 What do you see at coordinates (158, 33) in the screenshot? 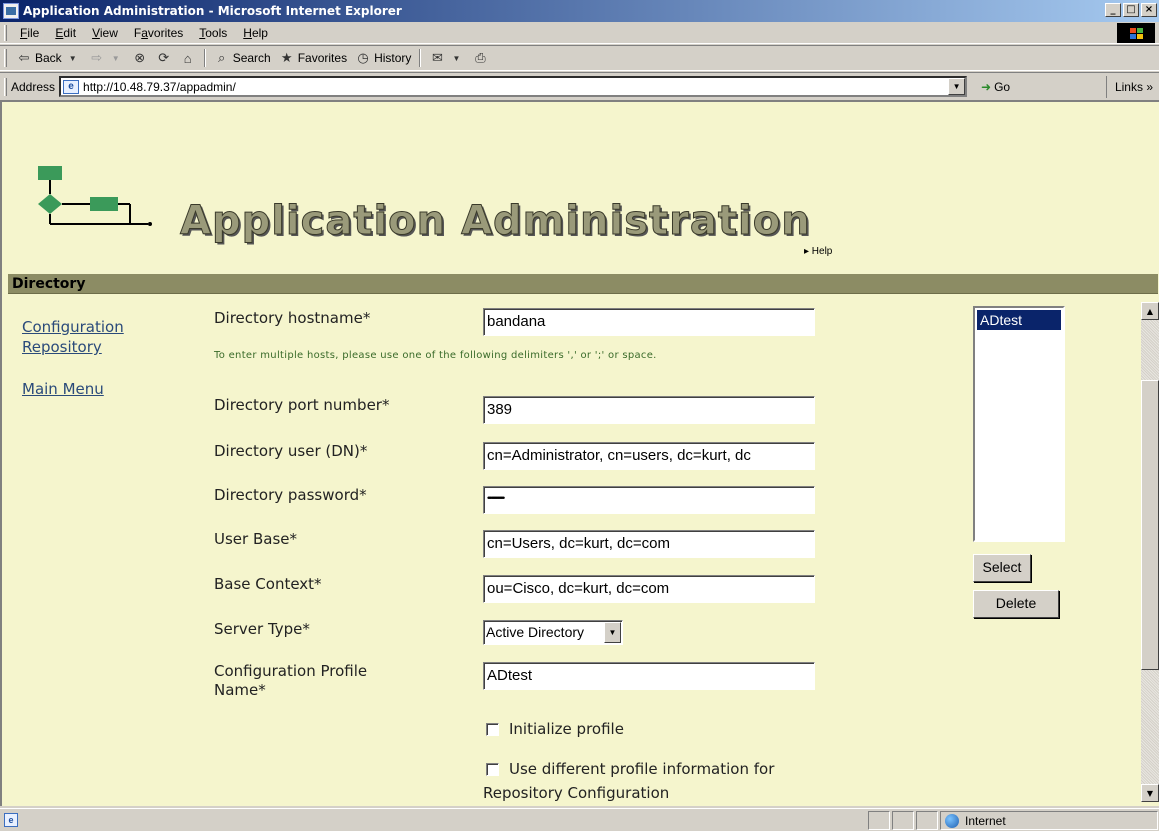
I see `menu-favorites: Favorites` at bounding box center [158, 33].